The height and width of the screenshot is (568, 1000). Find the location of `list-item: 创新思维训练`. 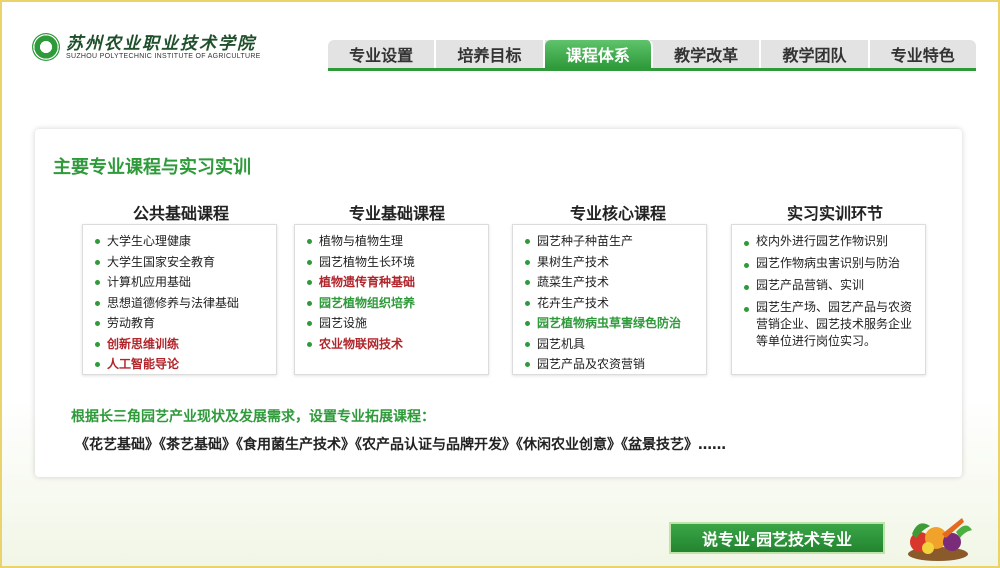

list-item: 创新思维训练 is located at coordinates (179, 344).